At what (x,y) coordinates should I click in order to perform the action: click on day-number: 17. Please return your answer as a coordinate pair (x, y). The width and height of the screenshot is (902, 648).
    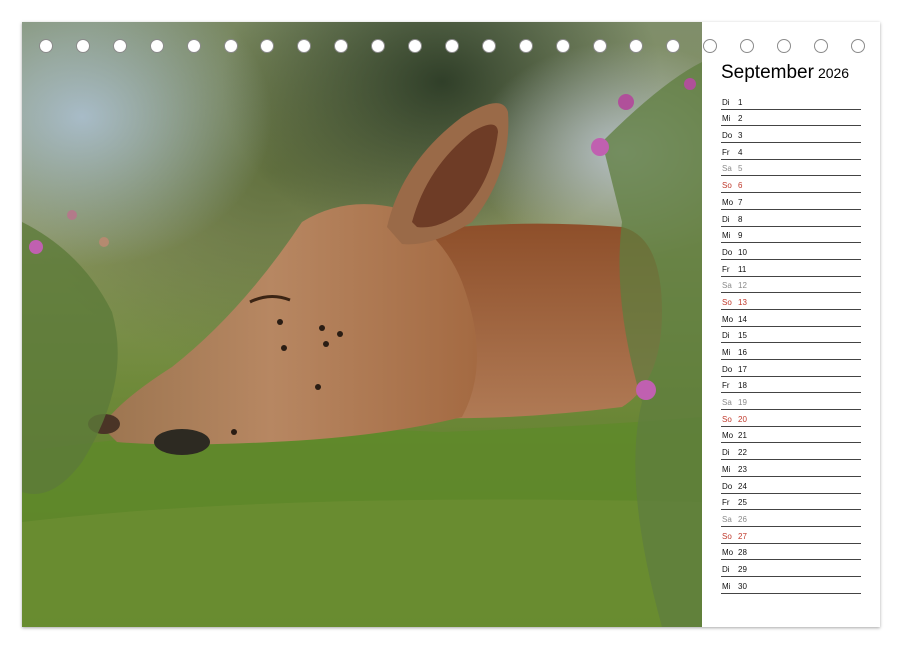
    Looking at the image, I should click on (742, 369).